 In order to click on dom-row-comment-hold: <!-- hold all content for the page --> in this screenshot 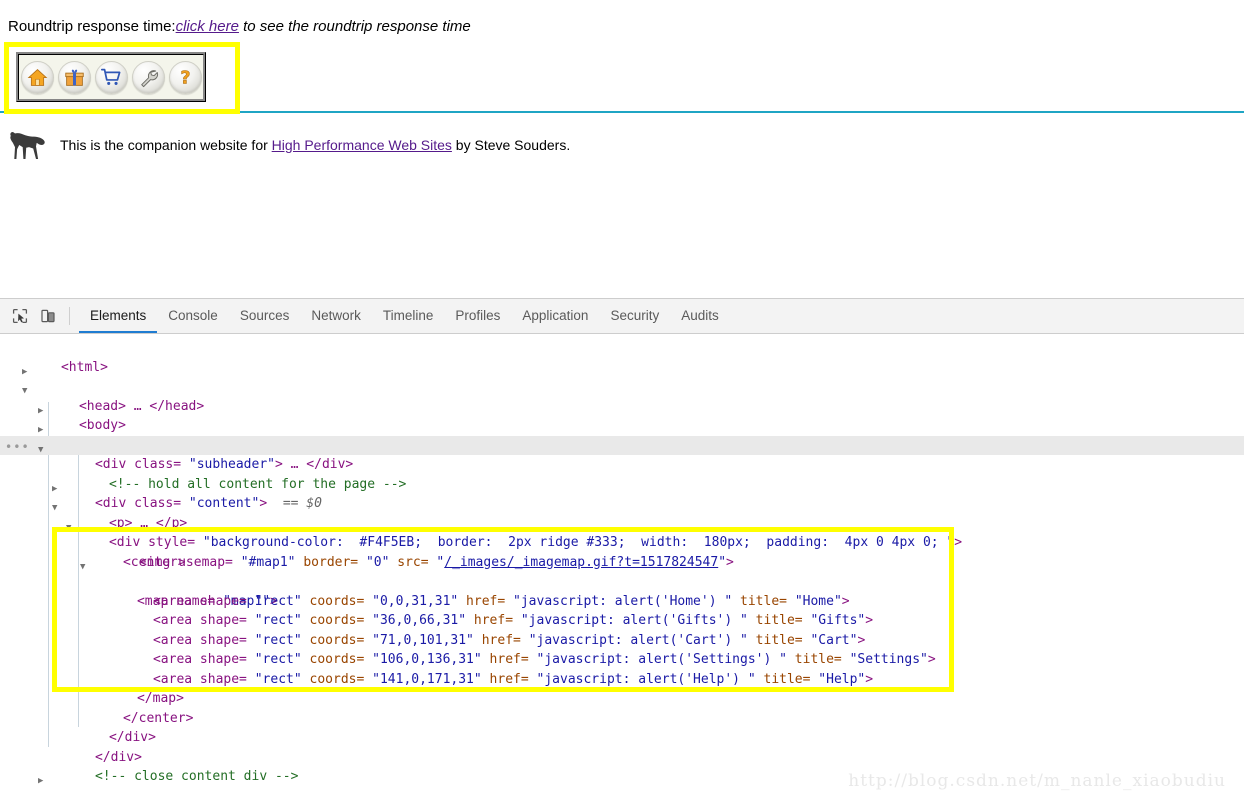, I will do `click(622, 473)`.